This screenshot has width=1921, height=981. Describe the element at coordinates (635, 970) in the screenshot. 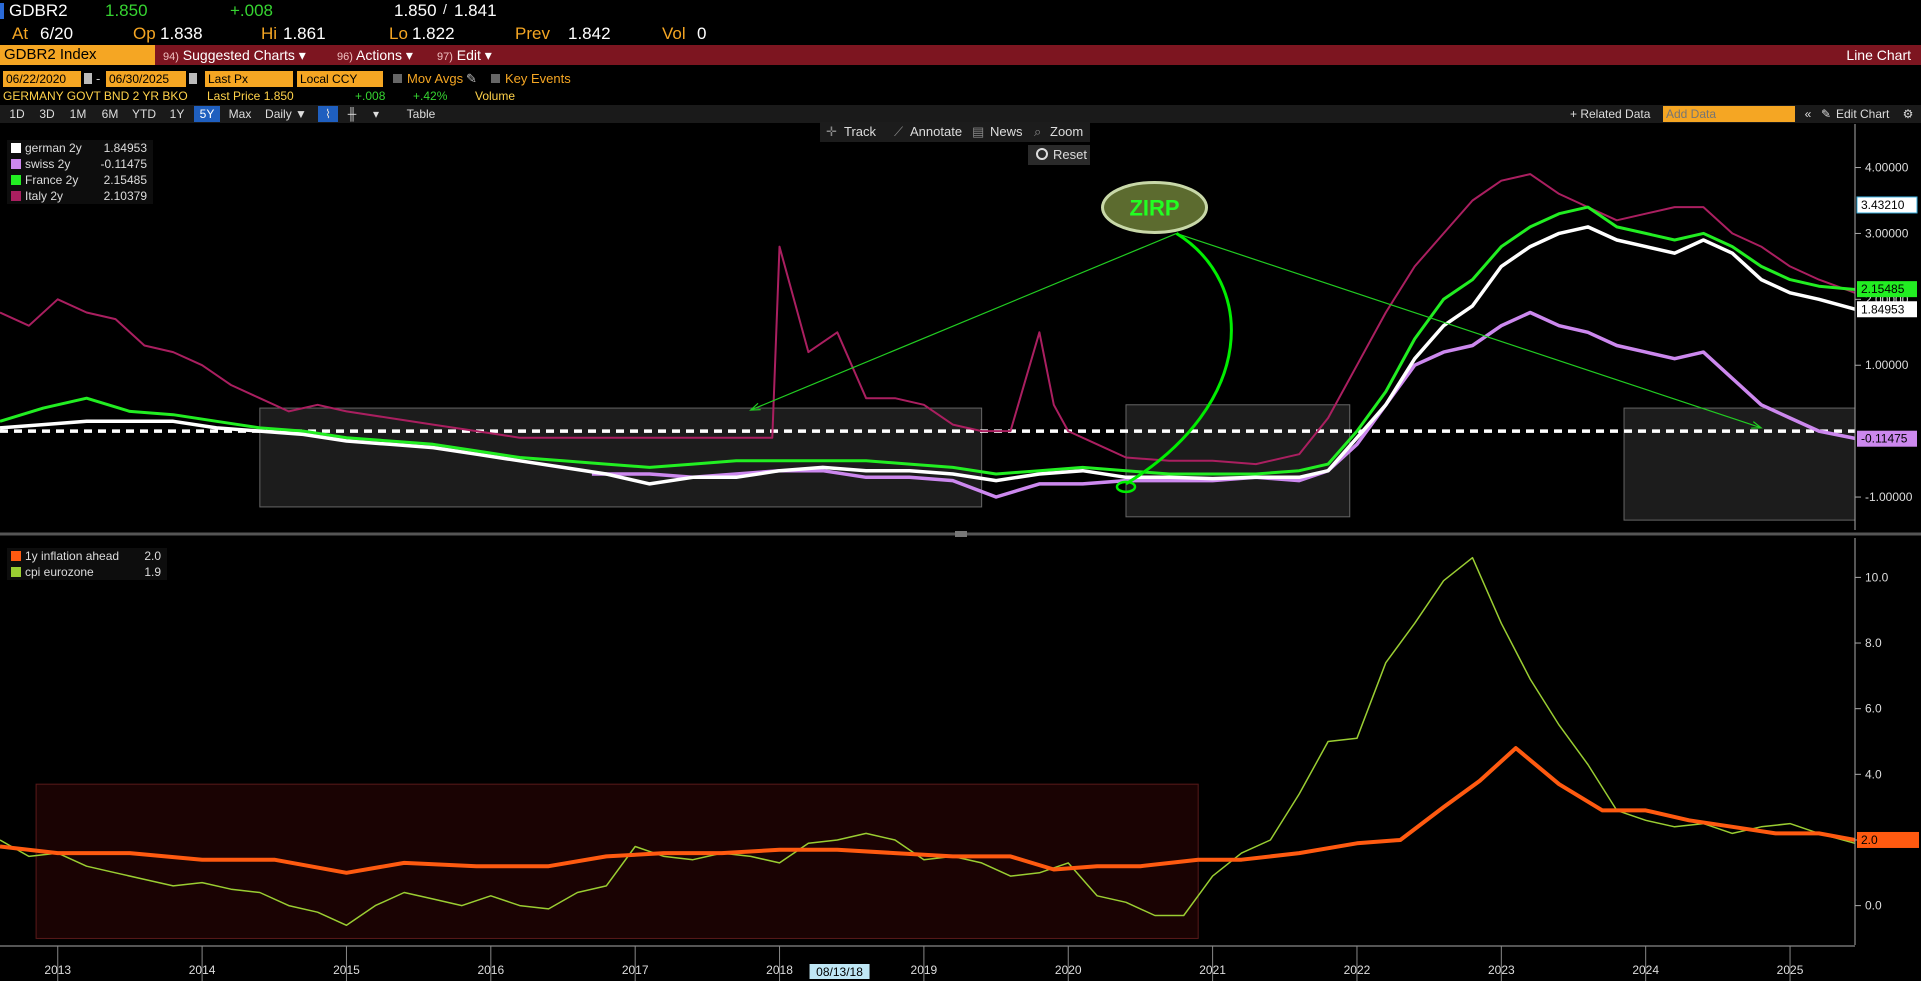

I see `x-tick-label: 2017` at that location.